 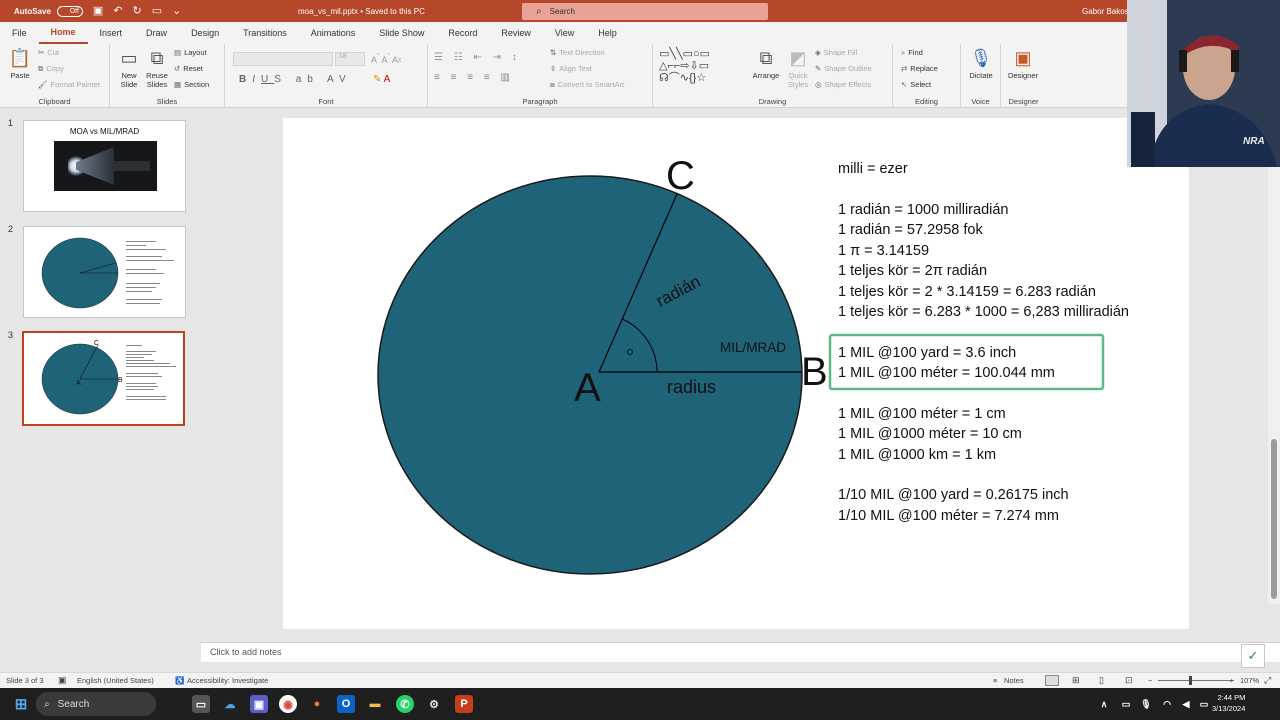 What do you see at coordinates (1167, 704) in the screenshot?
I see `wifi-icon: ◠` at bounding box center [1167, 704].